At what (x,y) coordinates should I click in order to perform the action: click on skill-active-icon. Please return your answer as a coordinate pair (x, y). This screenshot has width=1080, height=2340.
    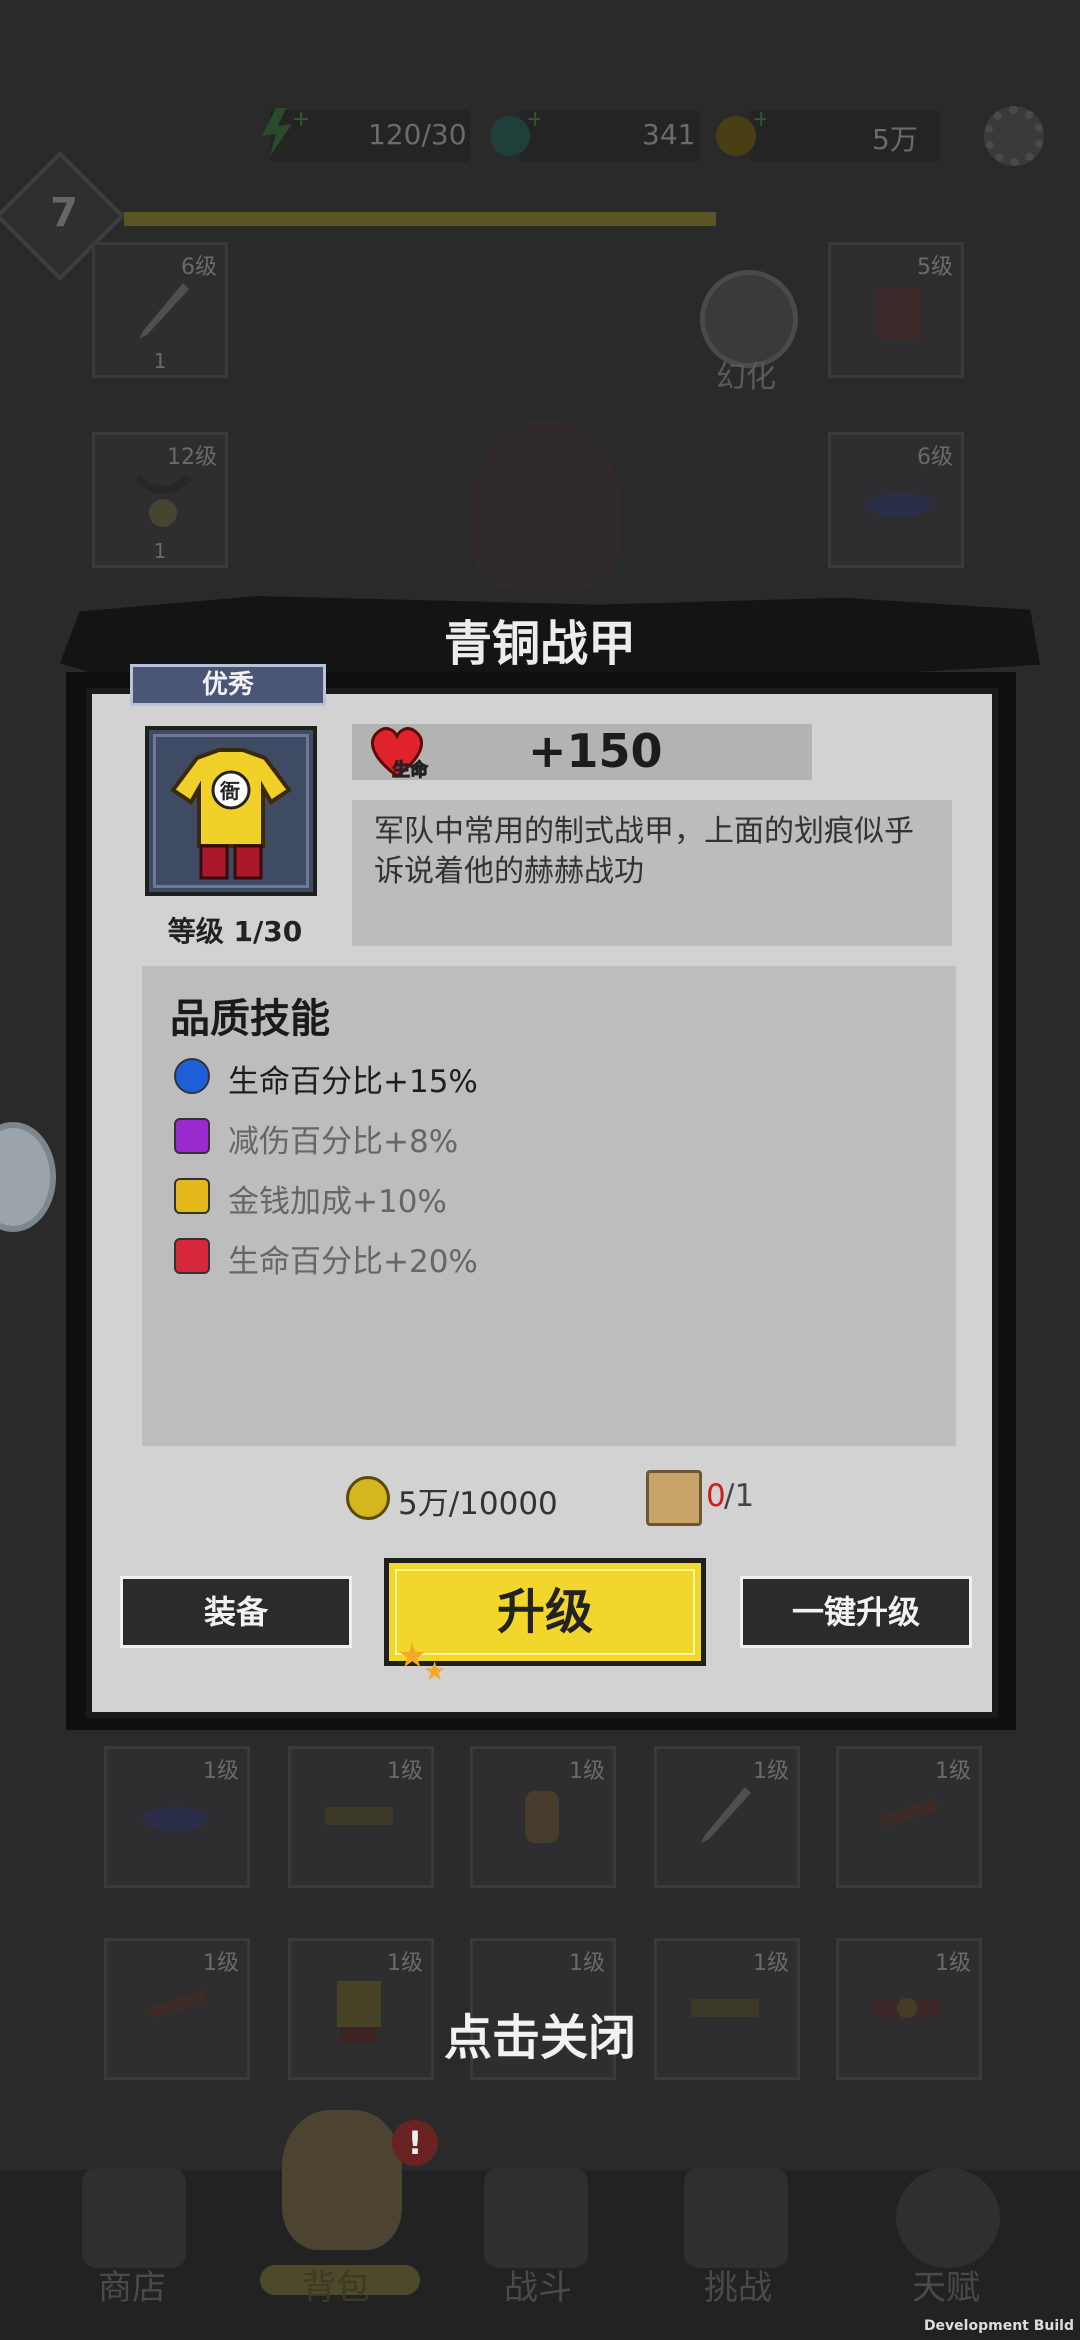
    Looking at the image, I should click on (192, 1076).